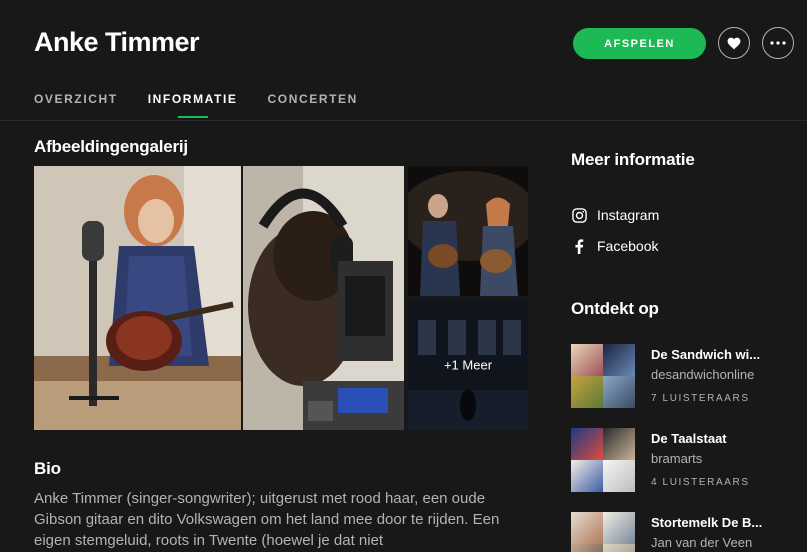 Image resolution: width=807 pixels, height=552 pixels. I want to click on more-options-button, so click(778, 43).